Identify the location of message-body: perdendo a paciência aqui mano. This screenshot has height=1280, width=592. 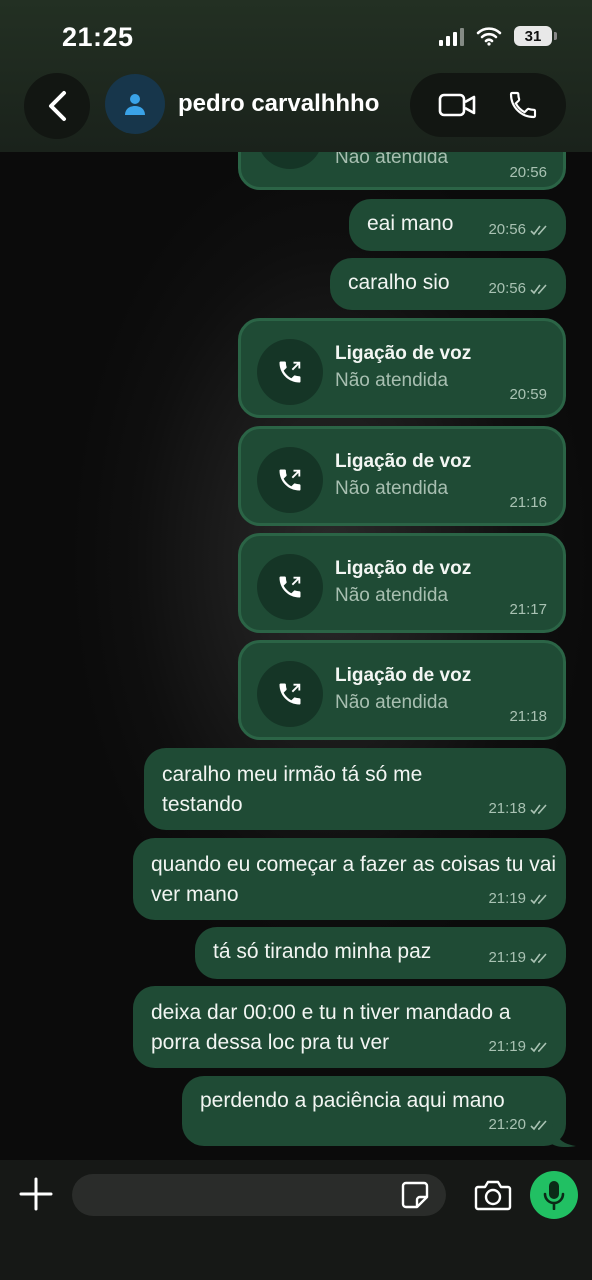
(352, 1100).